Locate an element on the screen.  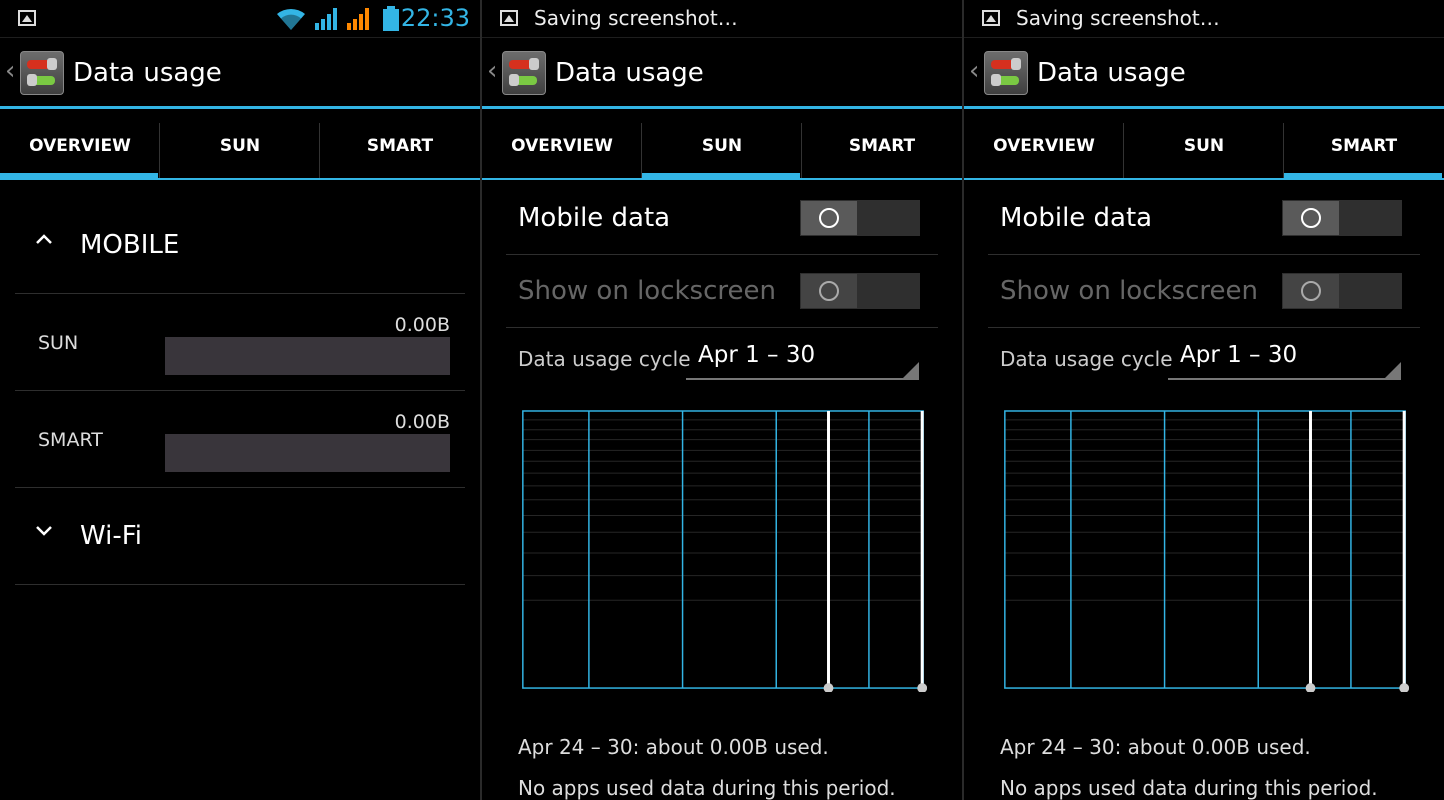
battery-icon is located at coordinates (391, 18).